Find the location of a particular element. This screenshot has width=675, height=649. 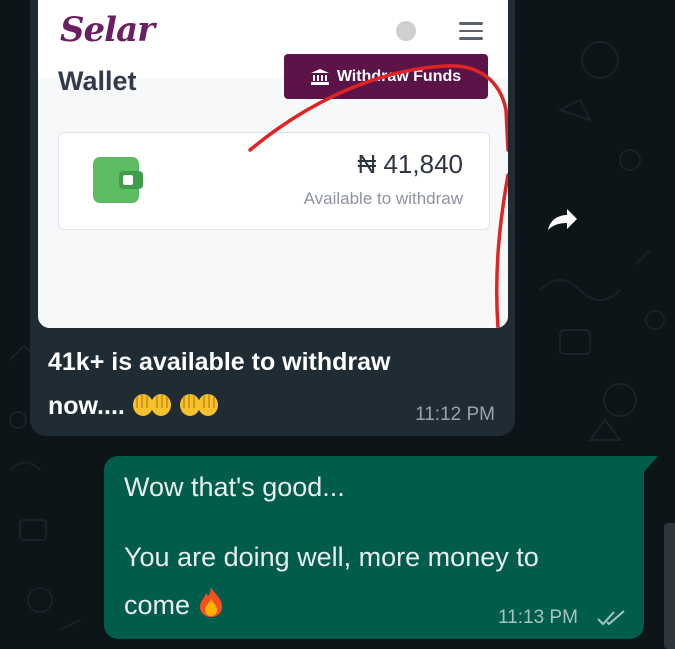

menu-icon is located at coordinates (471, 31).